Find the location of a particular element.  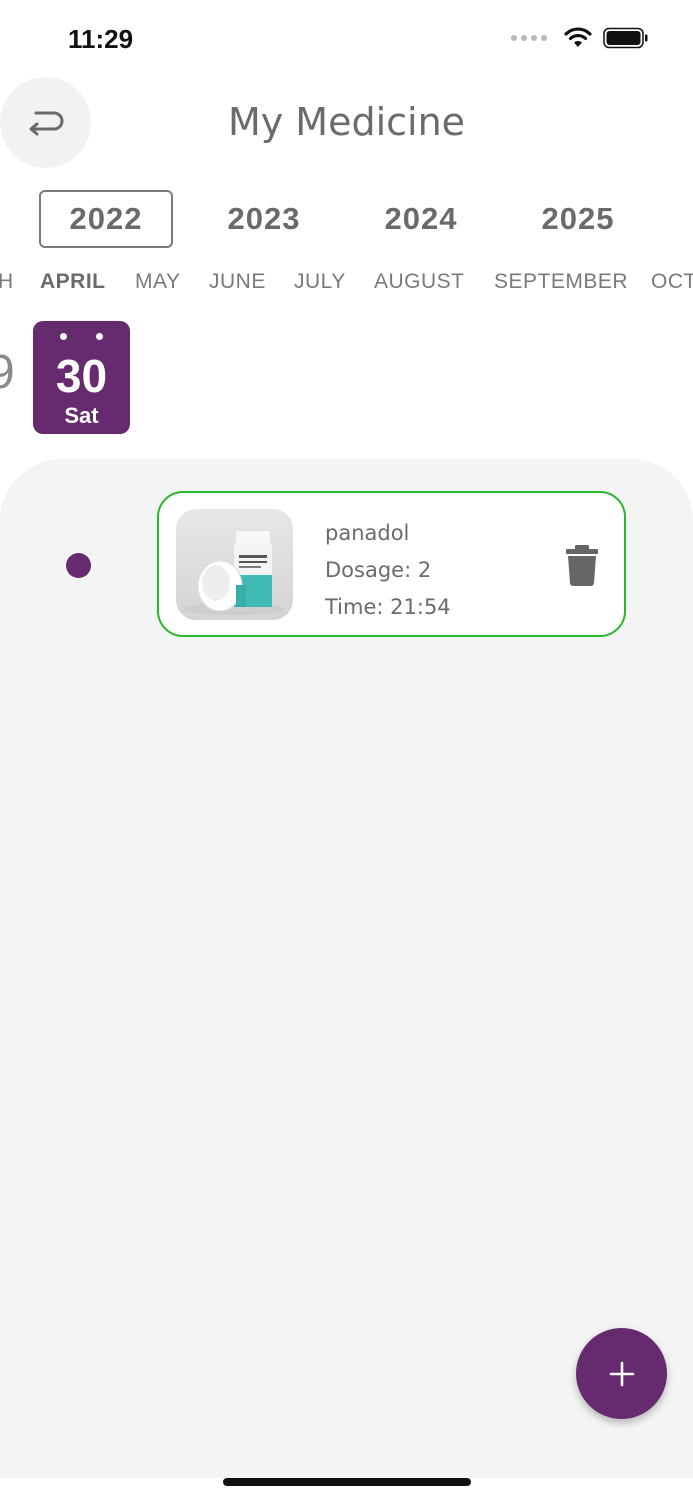

medicine-time: Time: 21:54 is located at coordinates (388, 607).